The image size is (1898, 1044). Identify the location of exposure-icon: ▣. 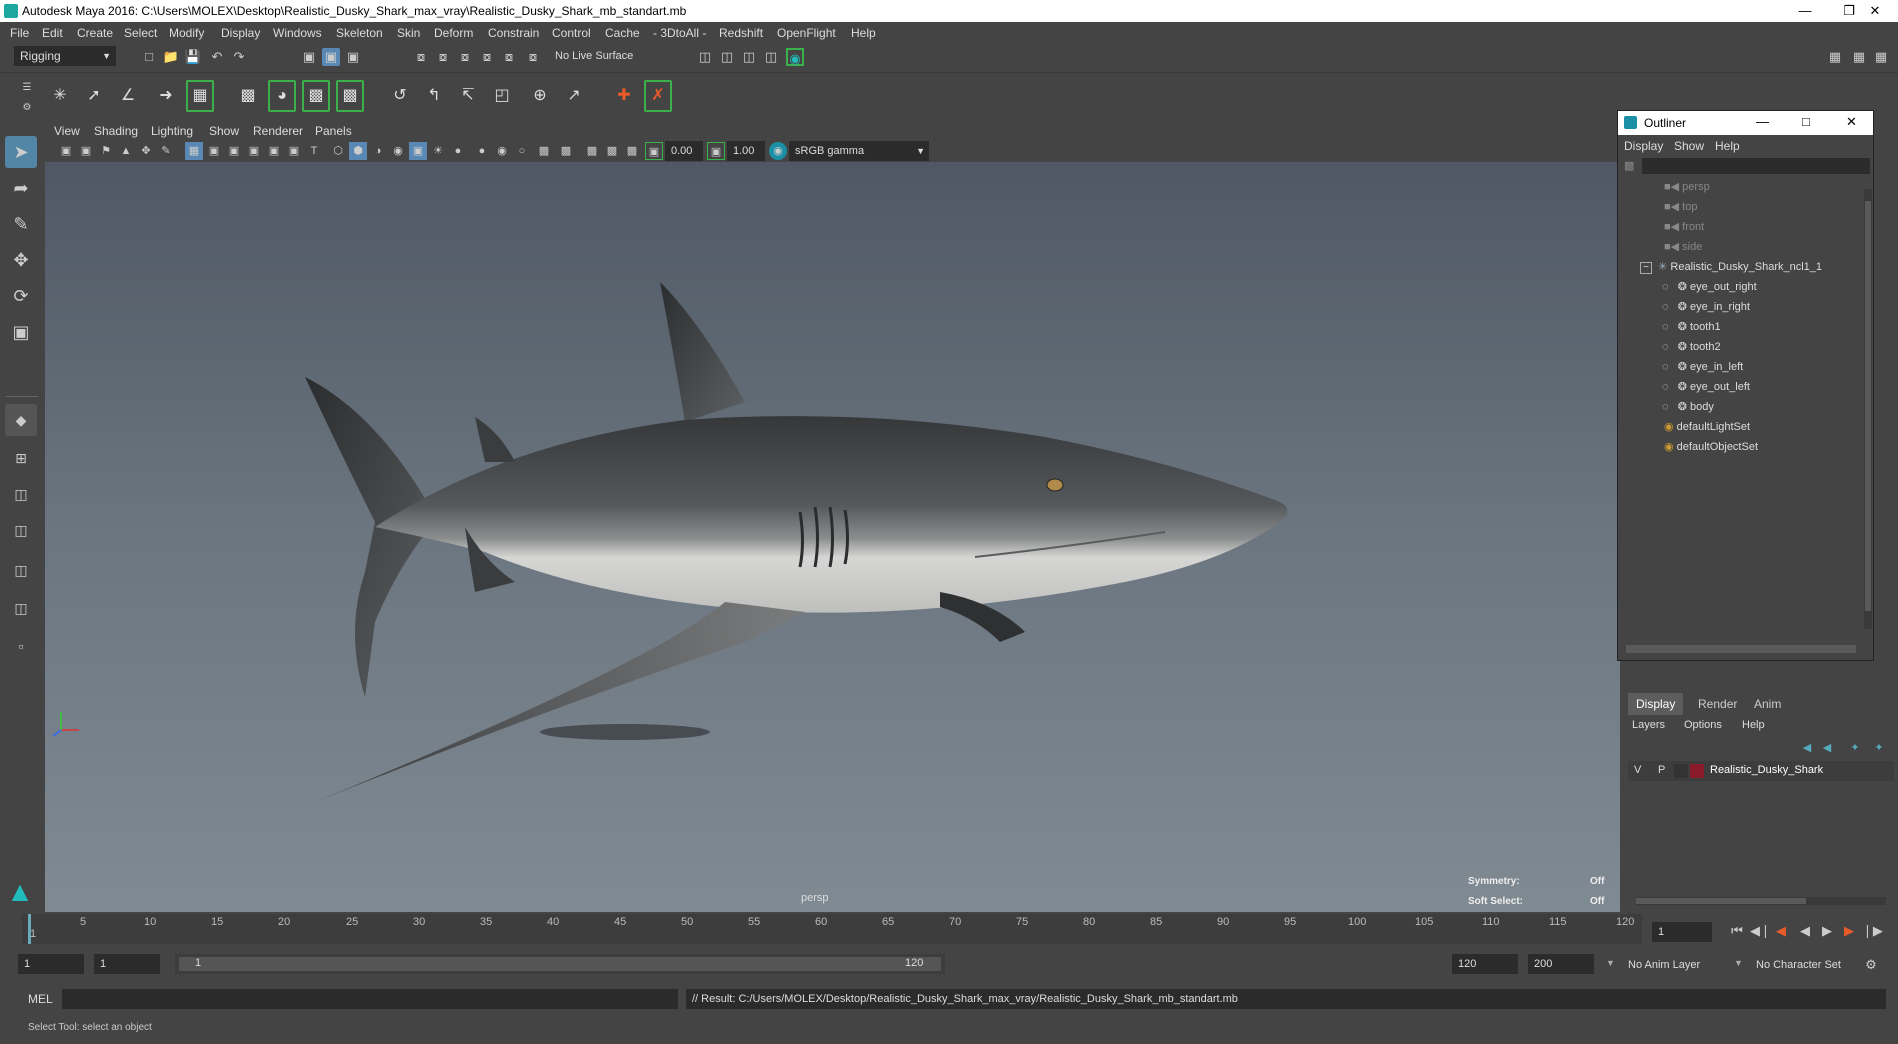
(654, 151).